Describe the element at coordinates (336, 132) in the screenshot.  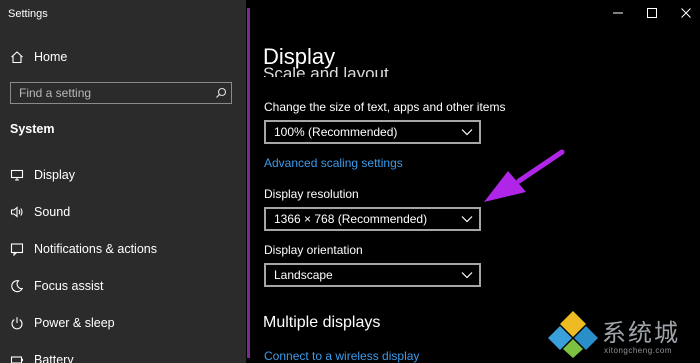
I see `scale-value: 100% (Recommended)` at that location.